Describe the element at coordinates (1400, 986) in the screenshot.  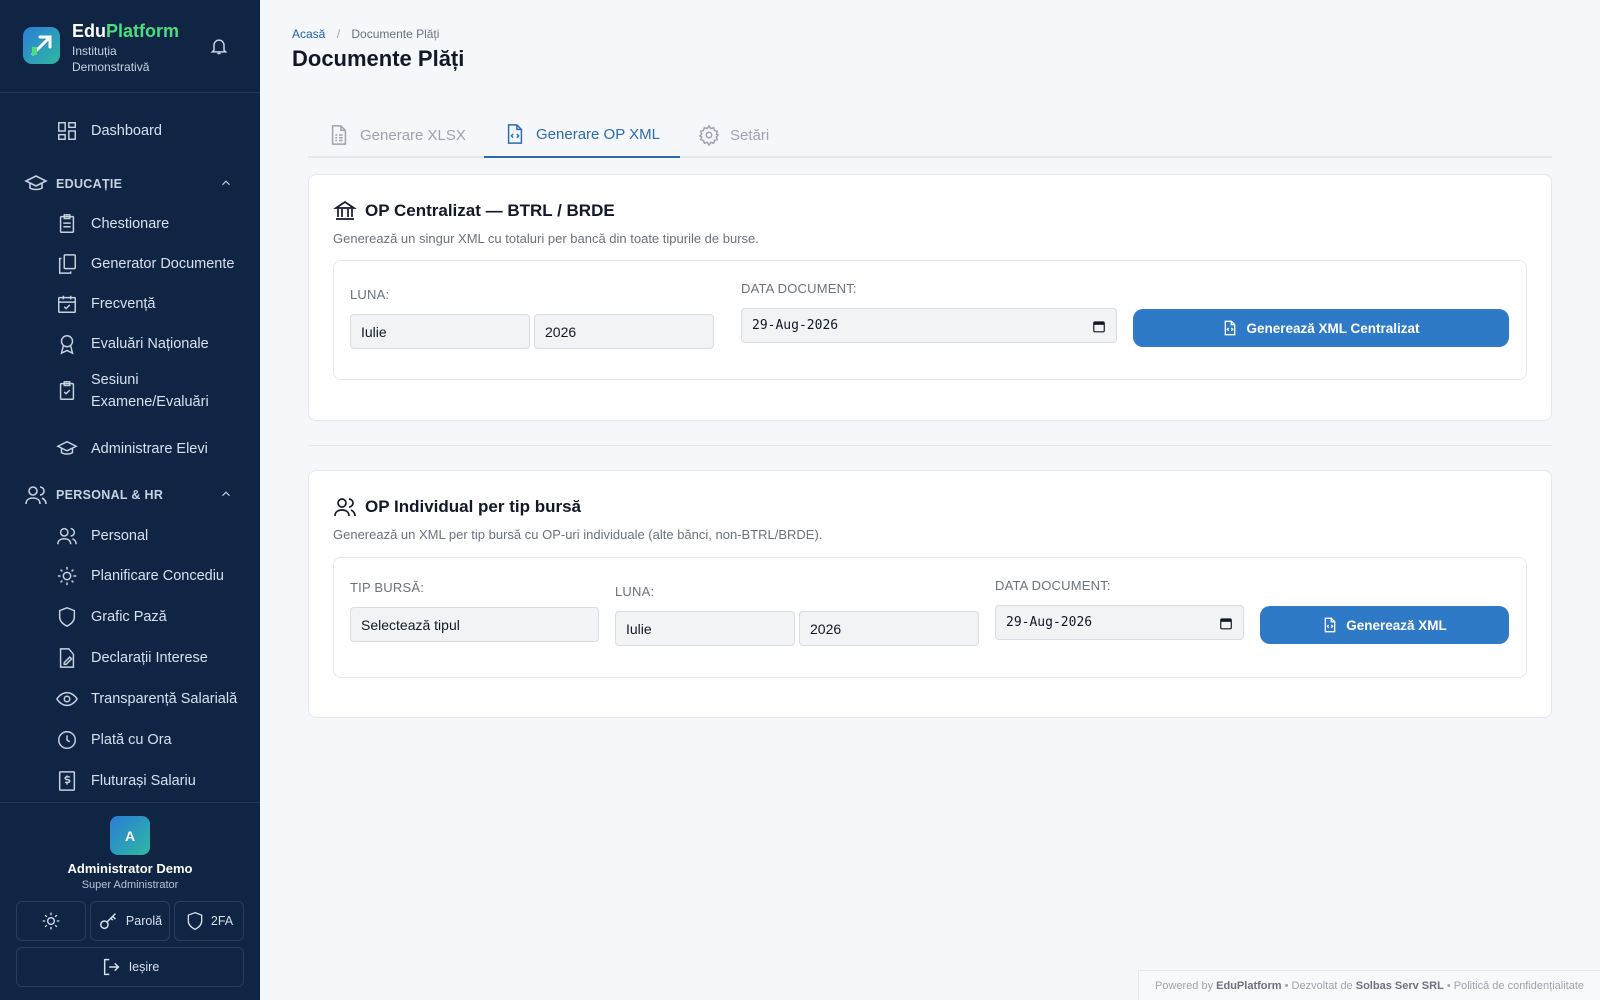
I see `footer-company: Solbas Serv SRL` at that location.